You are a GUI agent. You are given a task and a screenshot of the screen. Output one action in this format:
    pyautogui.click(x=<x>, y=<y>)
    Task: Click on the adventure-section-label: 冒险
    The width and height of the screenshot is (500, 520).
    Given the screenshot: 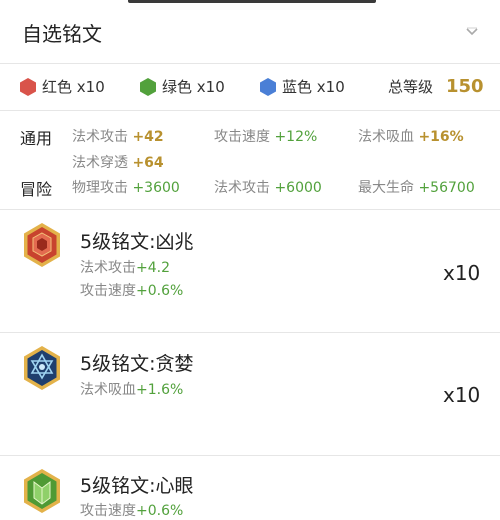 What is the action you would take?
    pyautogui.click(x=36, y=189)
    